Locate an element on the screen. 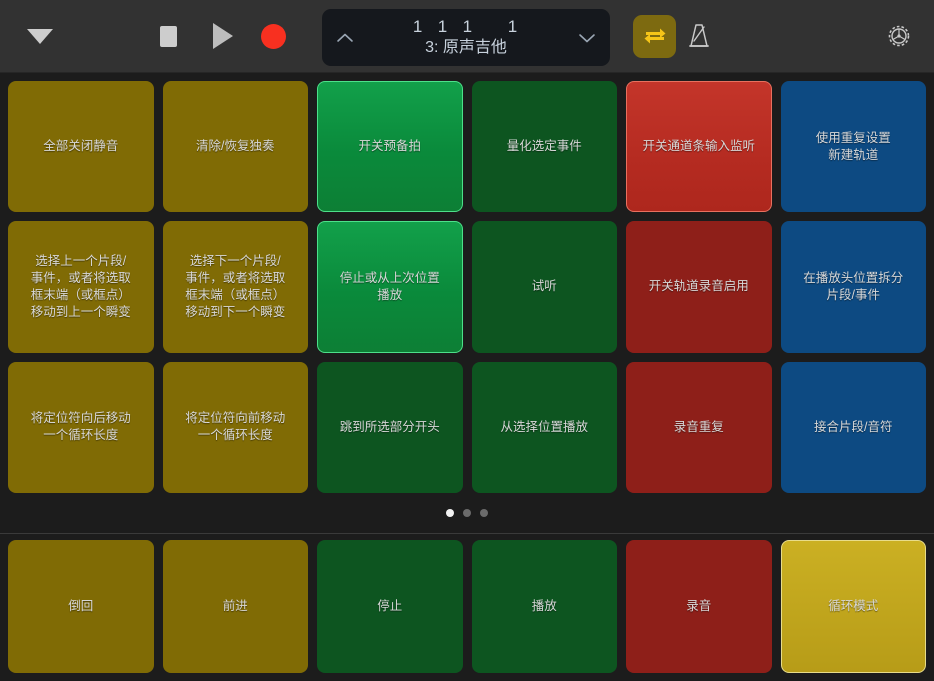 This screenshot has width=934, height=681. pad-label: 停止或从上次位置 播放 is located at coordinates (389, 286).